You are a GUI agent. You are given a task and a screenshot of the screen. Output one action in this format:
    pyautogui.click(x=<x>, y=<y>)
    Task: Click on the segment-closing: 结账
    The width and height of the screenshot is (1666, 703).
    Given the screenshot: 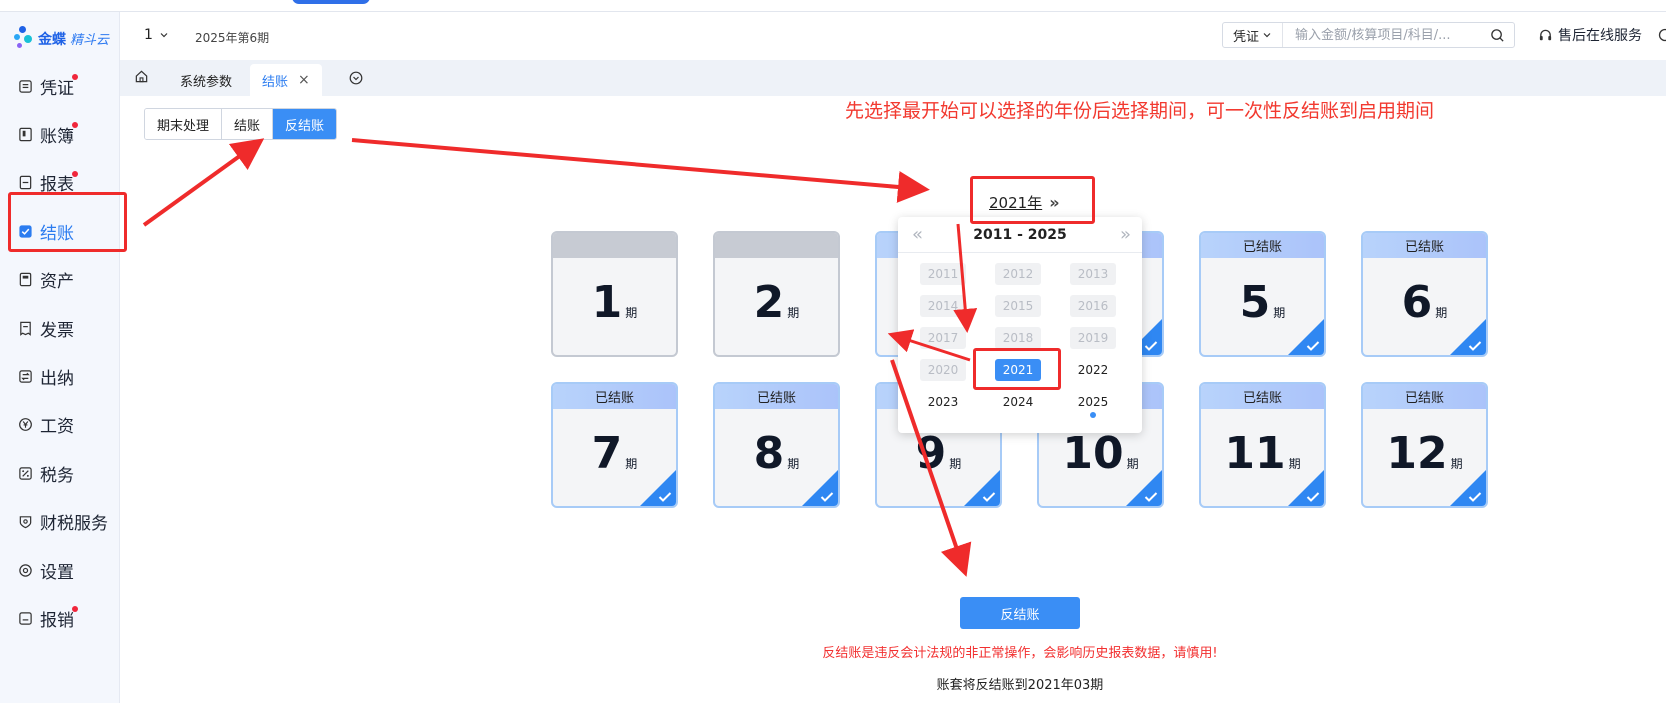 What is the action you would take?
    pyautogui.click(x=248, y=124)
    